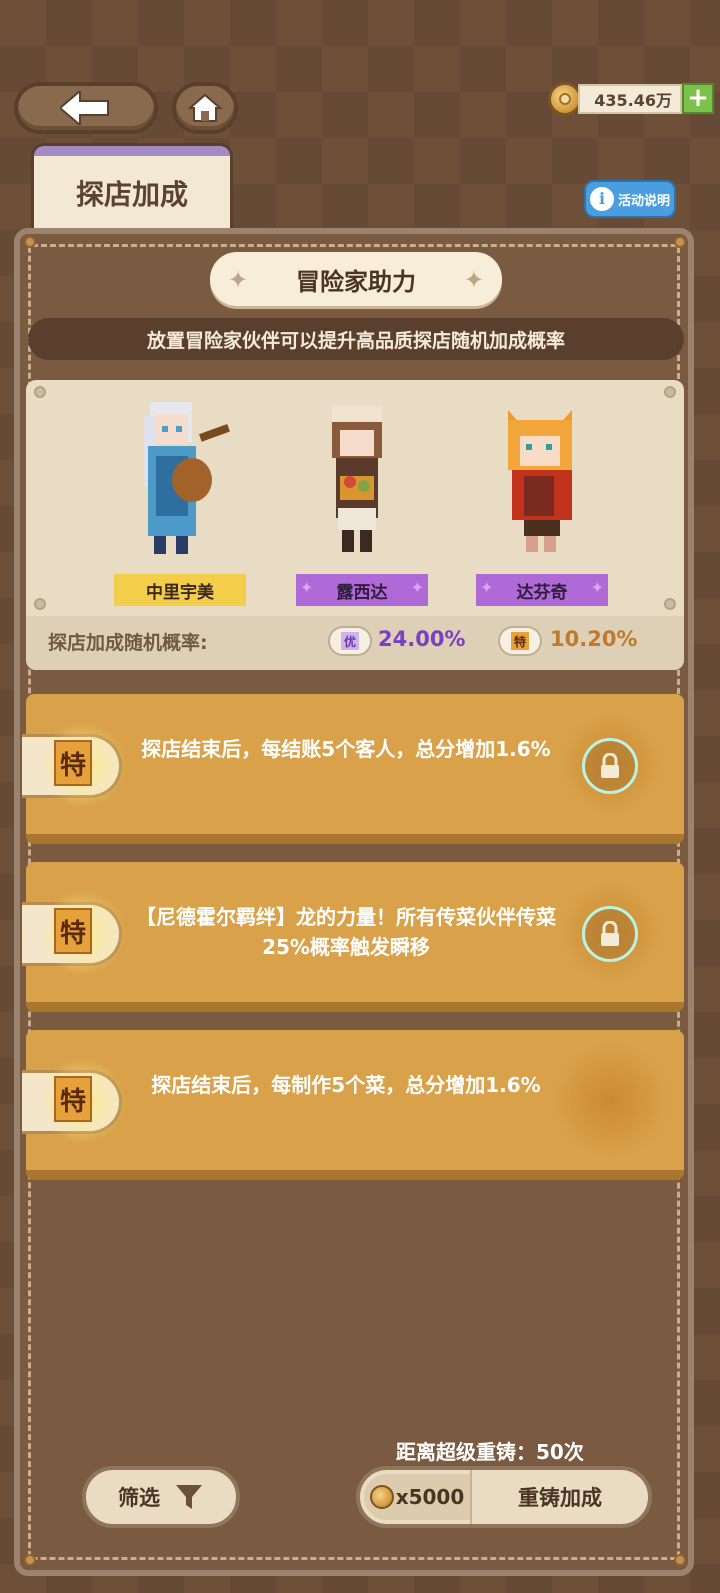 Image resolution: width=720 pixels, height=1593 pixels. I want to click on currency-amount: 435.46万, so click(630, 99).